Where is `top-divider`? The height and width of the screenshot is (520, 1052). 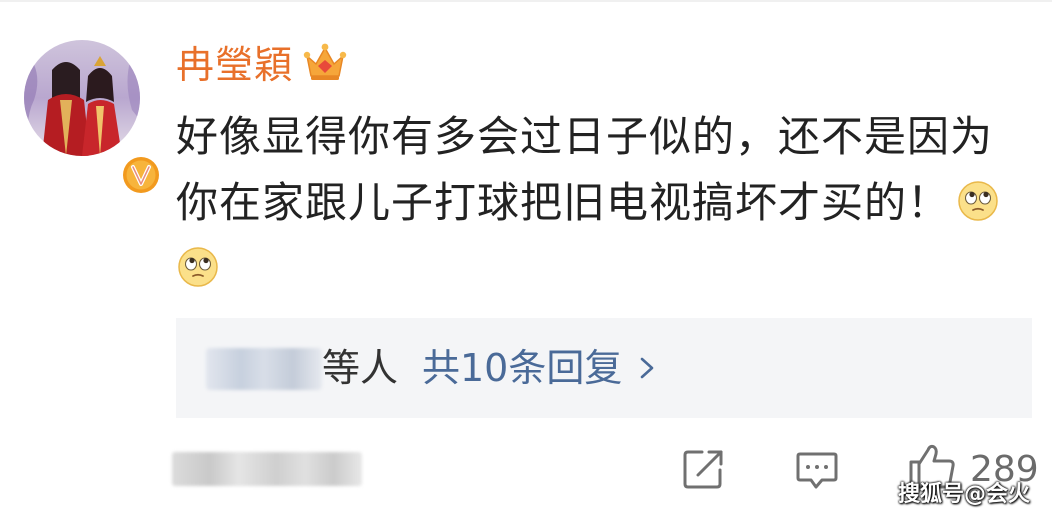 top-divider is located at coordinates (526, 1).